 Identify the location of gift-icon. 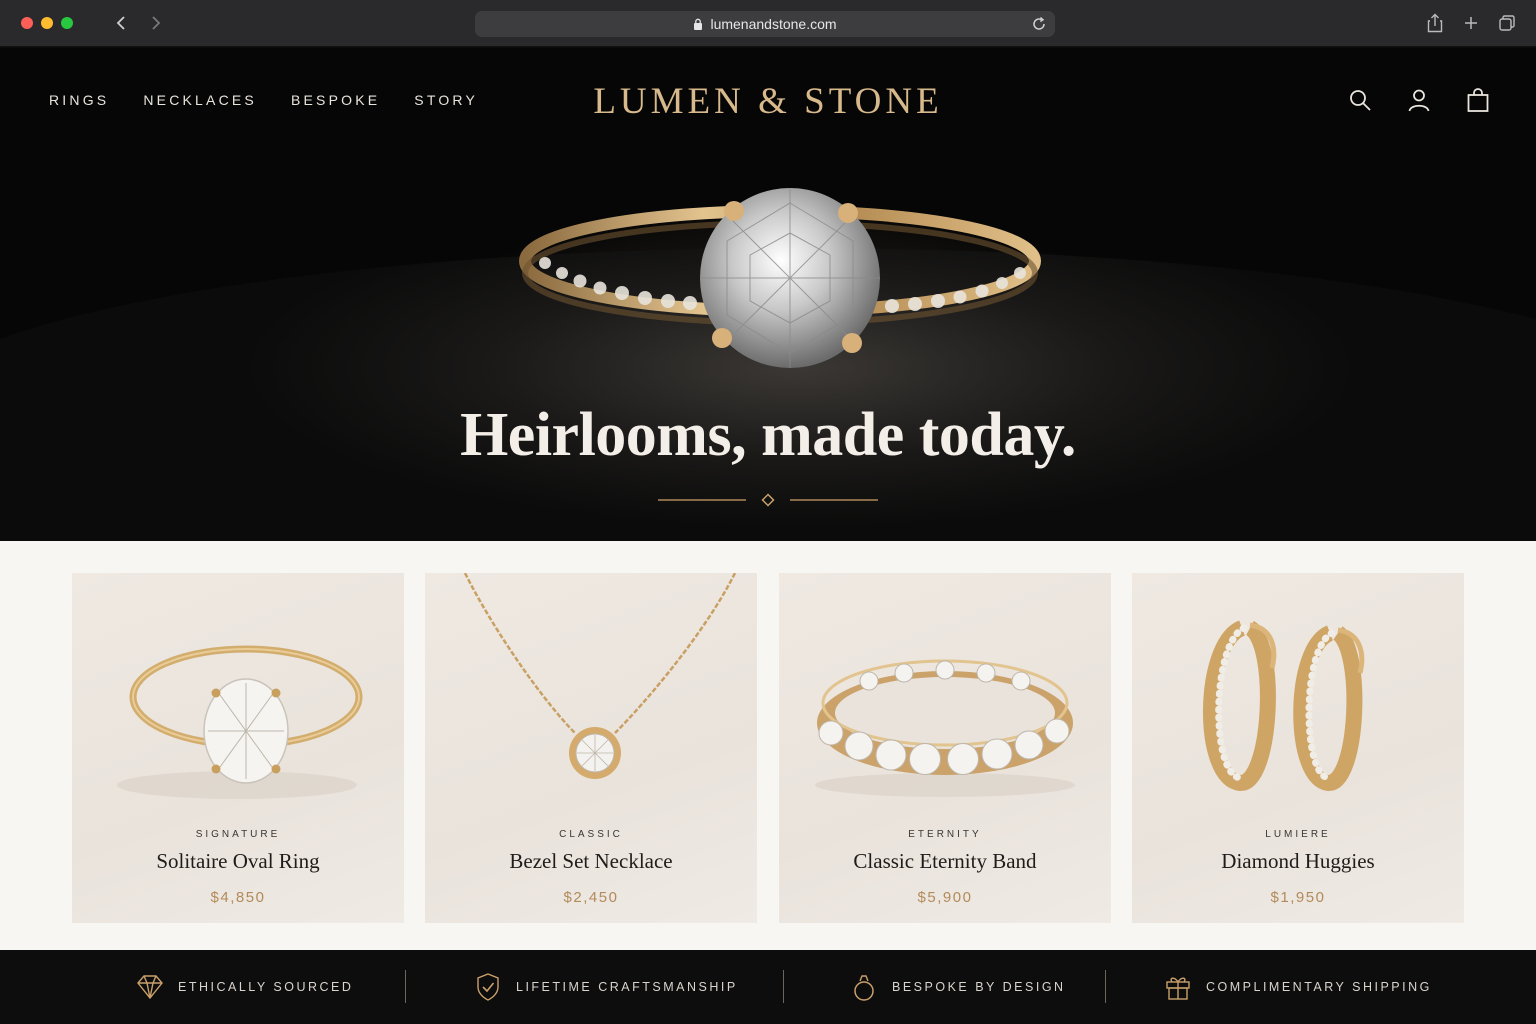
(1178, 987).